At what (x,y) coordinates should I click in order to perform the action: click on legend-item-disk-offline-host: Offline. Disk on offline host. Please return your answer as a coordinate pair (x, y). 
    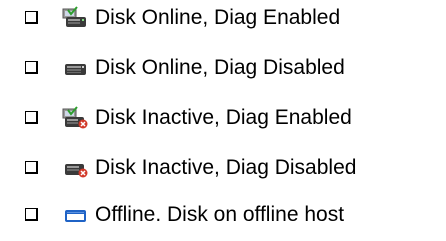
    Looking at the image, I should click on (223, 216).